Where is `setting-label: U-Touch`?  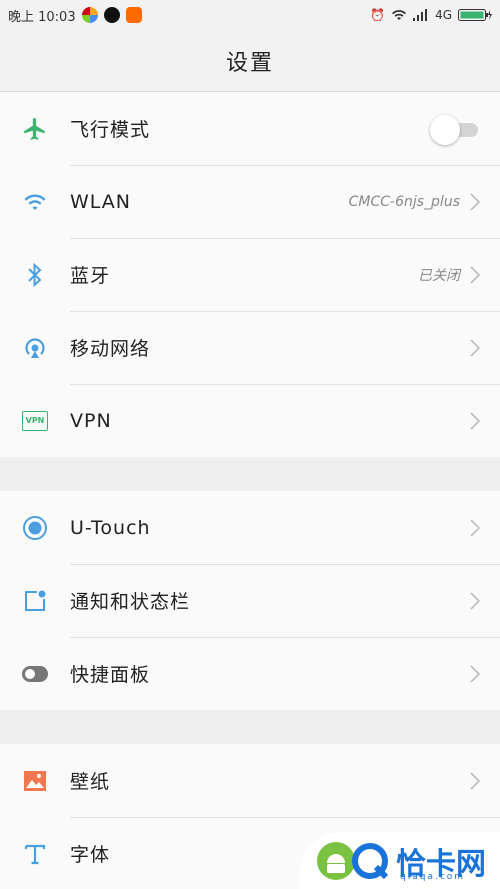
setting-label: U-Touch is located at coordinates (110, 527).